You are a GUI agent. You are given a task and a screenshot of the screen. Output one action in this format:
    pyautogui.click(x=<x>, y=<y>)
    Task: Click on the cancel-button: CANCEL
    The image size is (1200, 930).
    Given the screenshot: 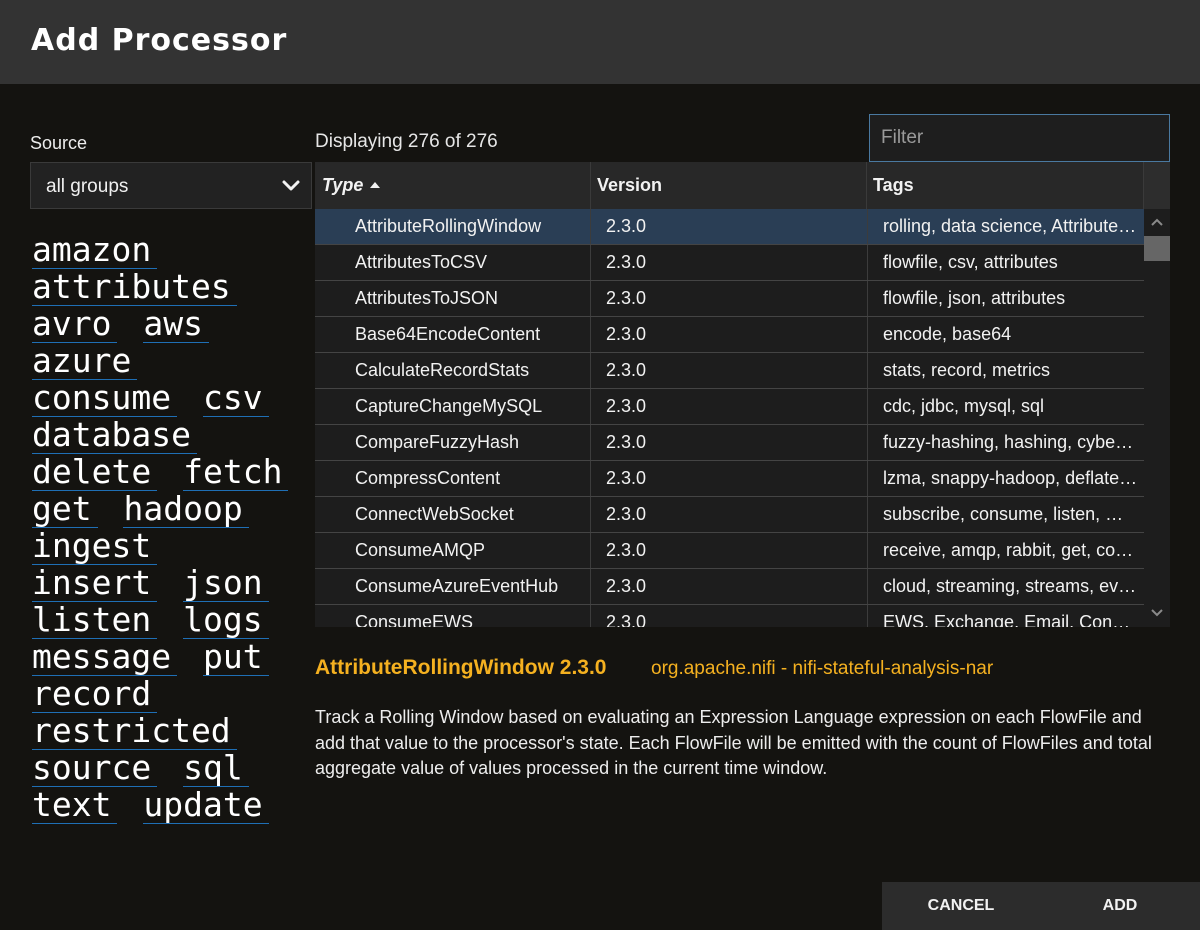 What is the action you would take?
    pyautogui.click(x=961, y=906)
    